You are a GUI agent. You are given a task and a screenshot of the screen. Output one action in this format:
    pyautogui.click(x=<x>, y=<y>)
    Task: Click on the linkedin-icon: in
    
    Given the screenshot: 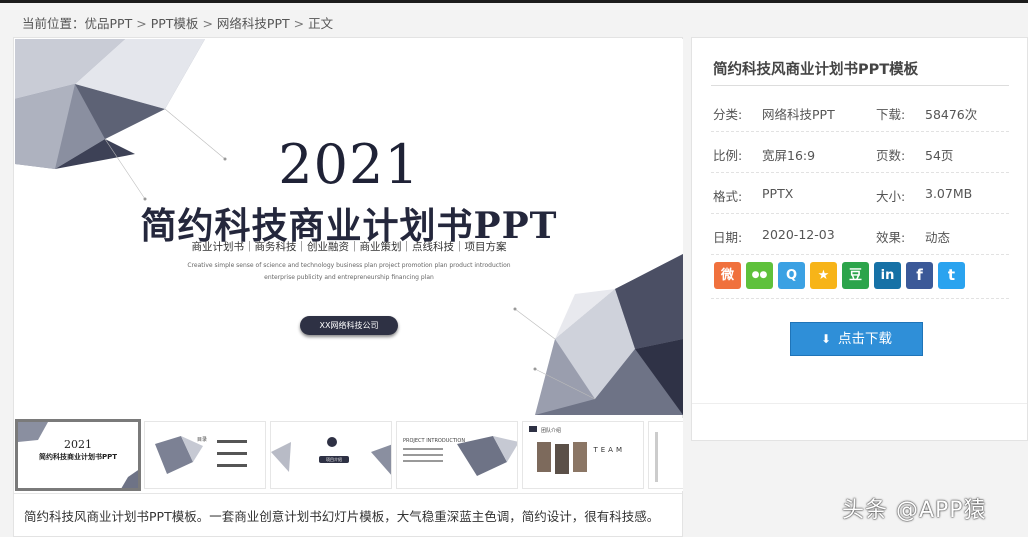 What is the action you would take?
    pyautogui.click(x=887, y=275)
    